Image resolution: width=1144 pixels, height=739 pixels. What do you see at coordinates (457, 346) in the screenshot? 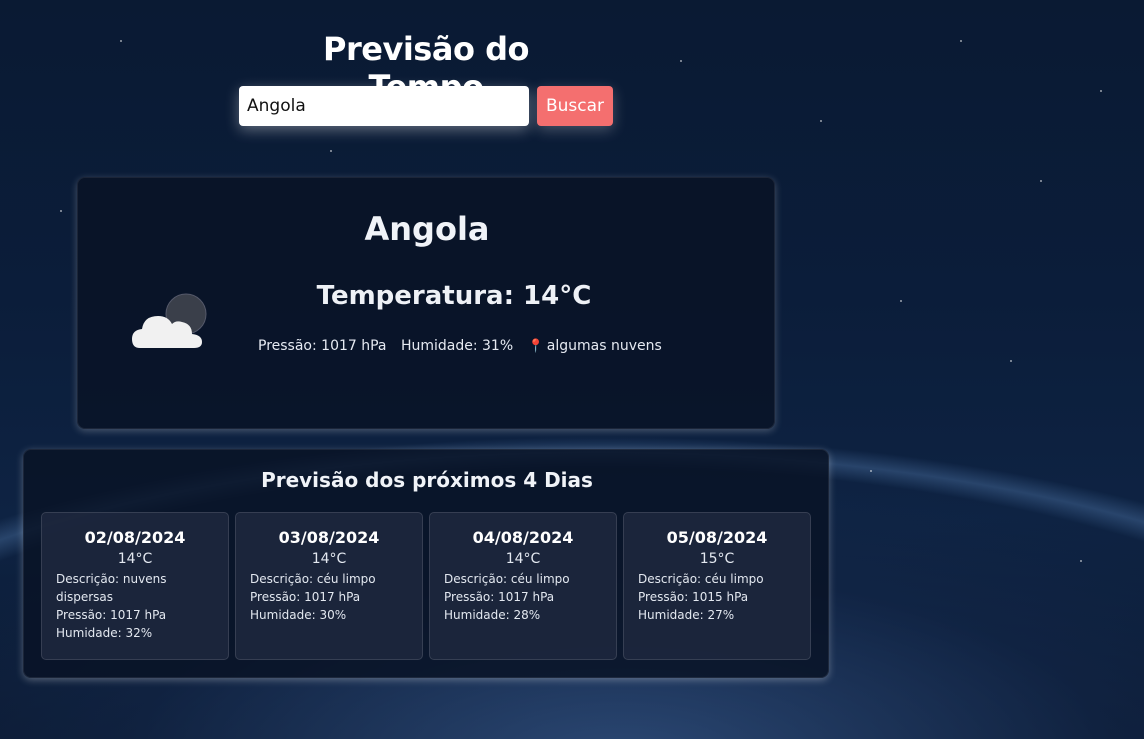
I see `current-humidity: Humidade: 31%` at bounding box center [457, 346].